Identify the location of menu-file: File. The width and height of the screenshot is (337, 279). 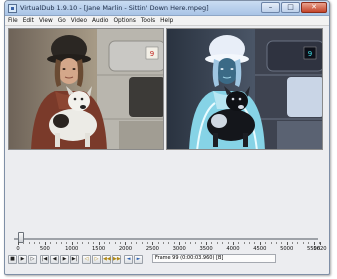
(13, 21).